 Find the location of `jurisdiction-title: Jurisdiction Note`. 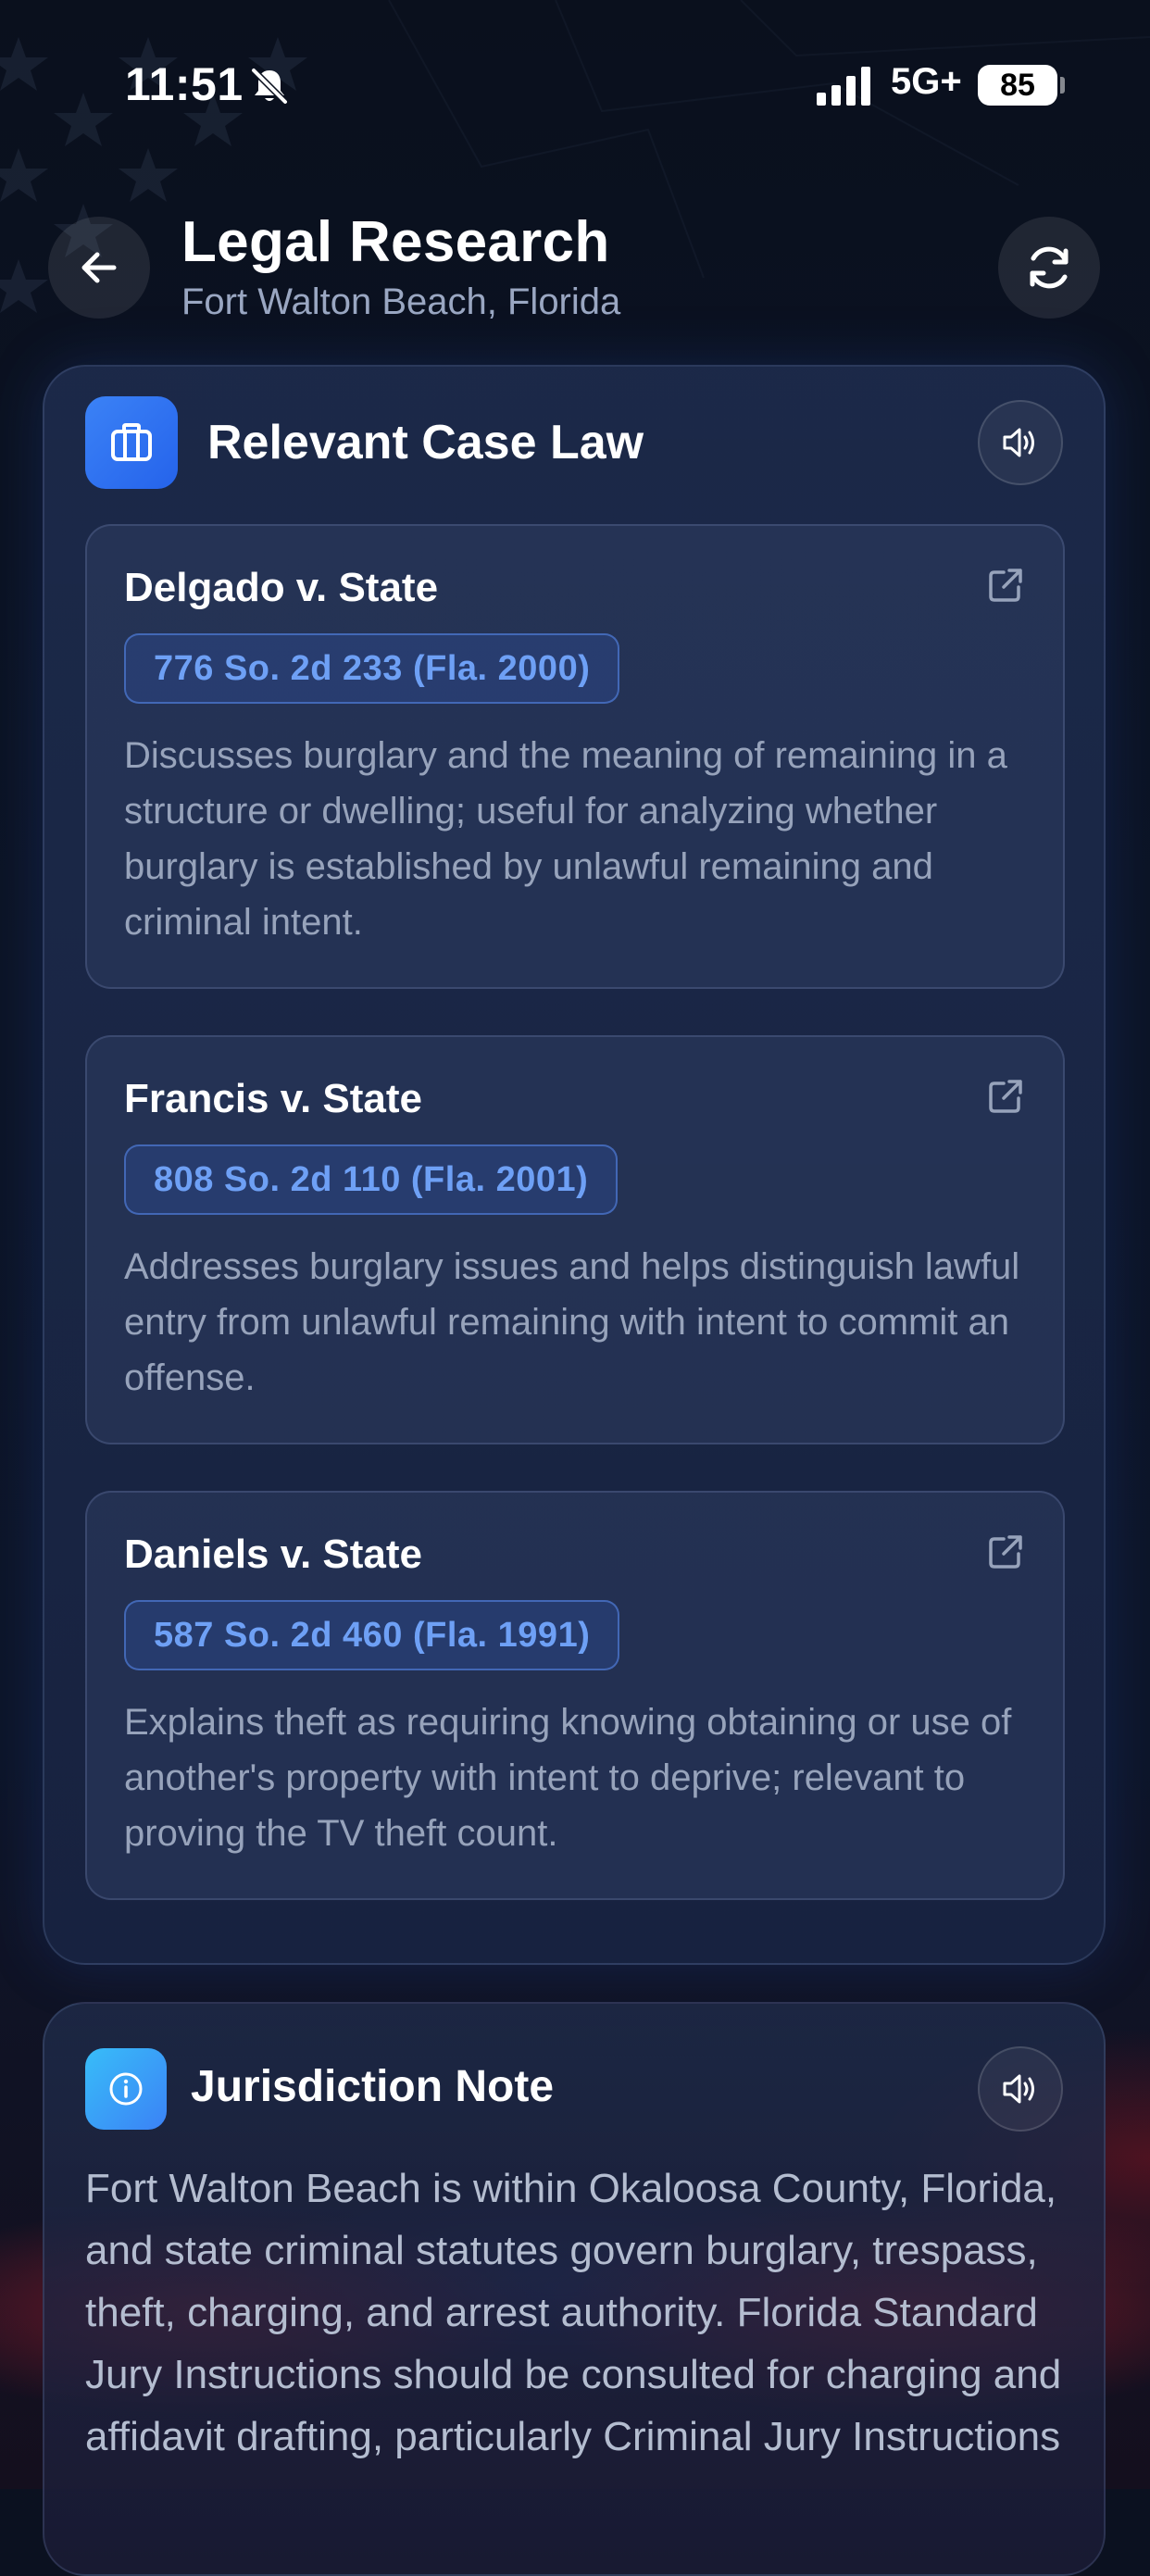

jurisdiction-title: Jurisdiction Note is located at coordinates (373, 2086).